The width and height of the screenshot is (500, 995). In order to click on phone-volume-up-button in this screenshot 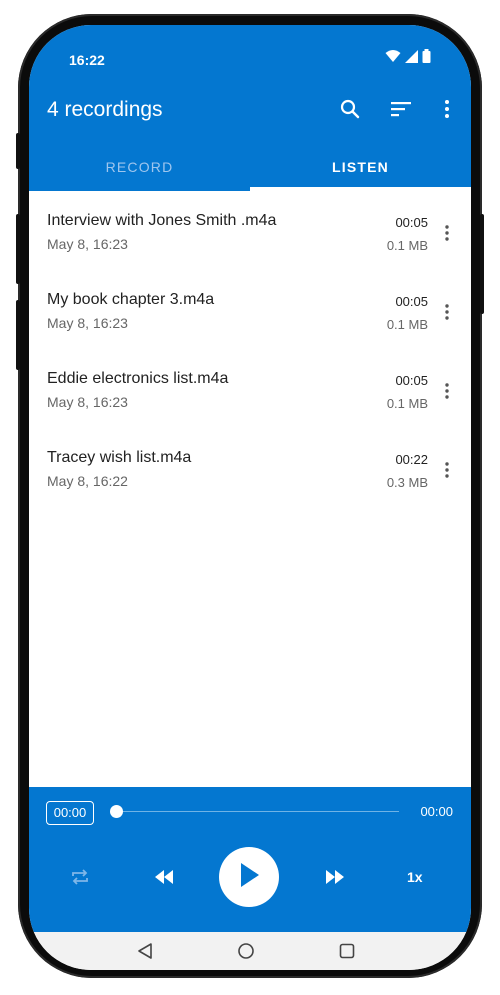, I will do `click(18, 249)`.